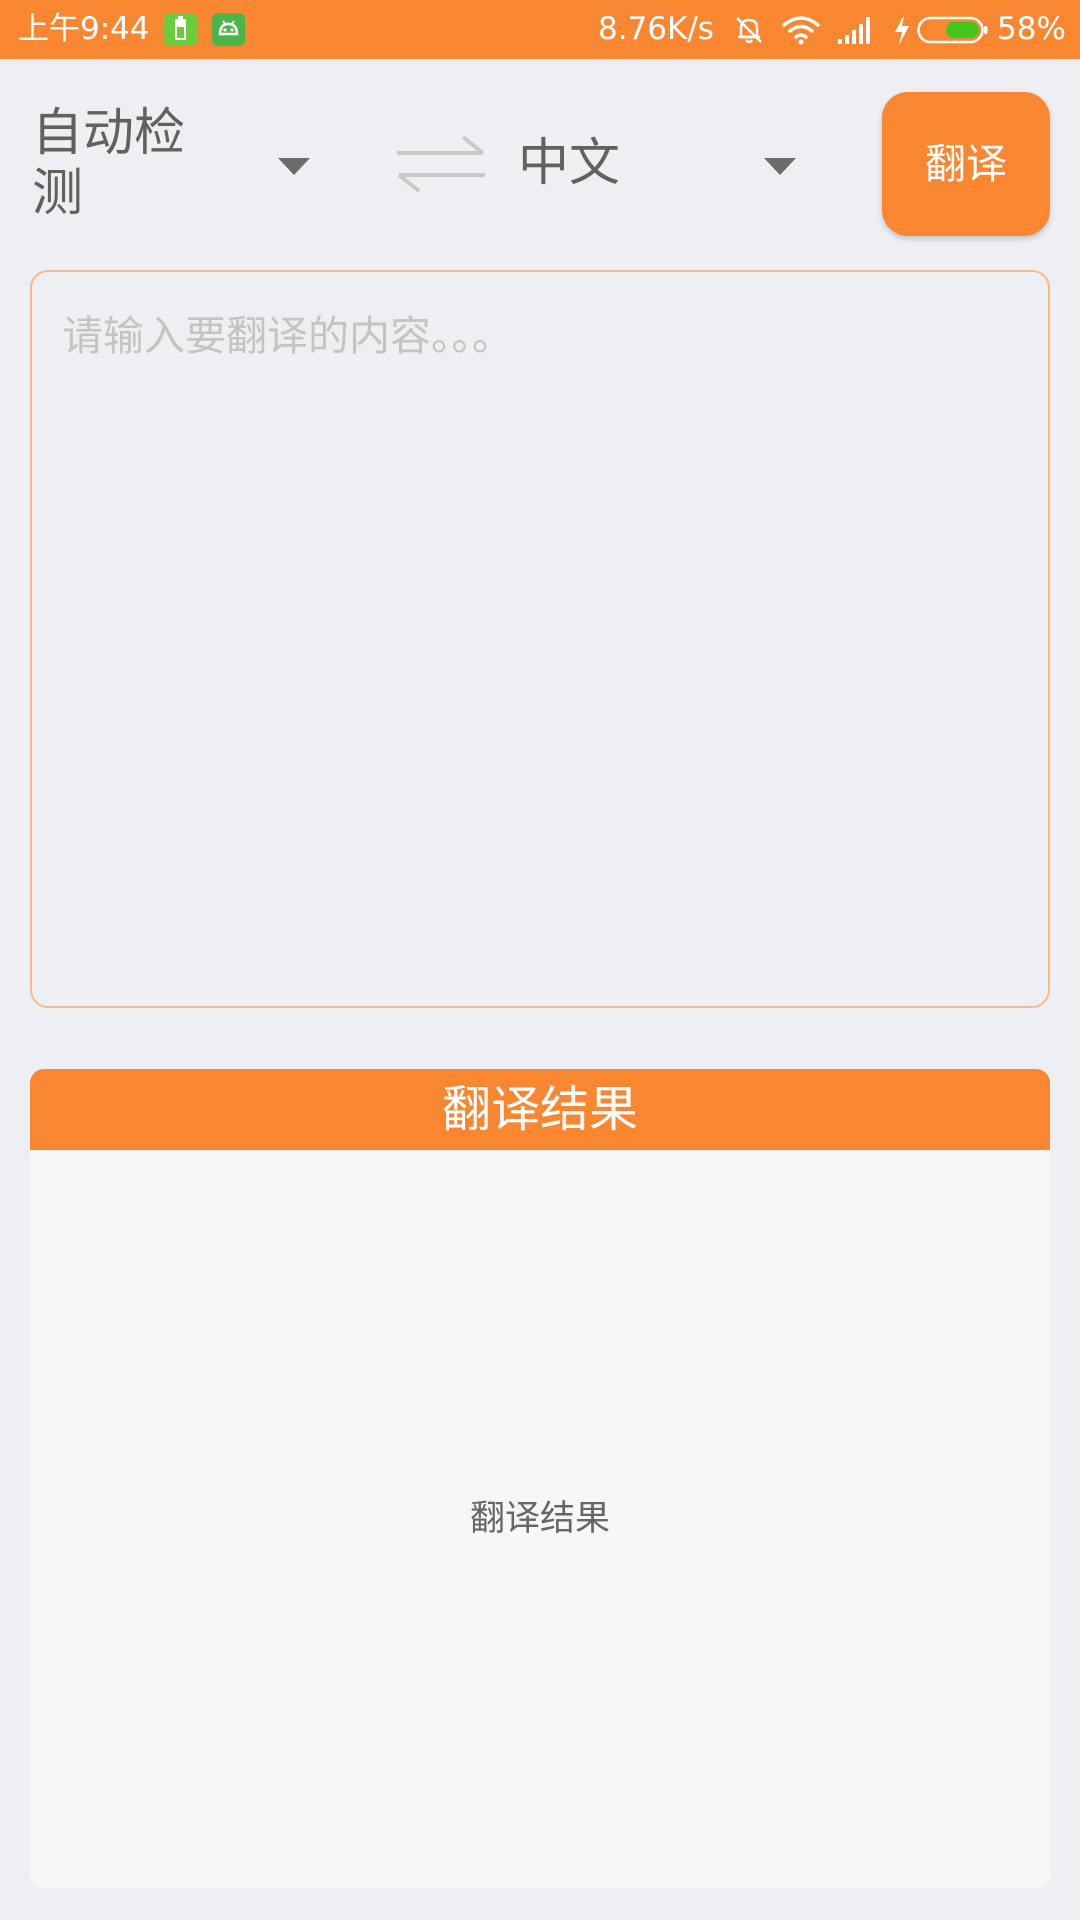  I want to click on network-speed: 8.76K/s, so click(656, 29).